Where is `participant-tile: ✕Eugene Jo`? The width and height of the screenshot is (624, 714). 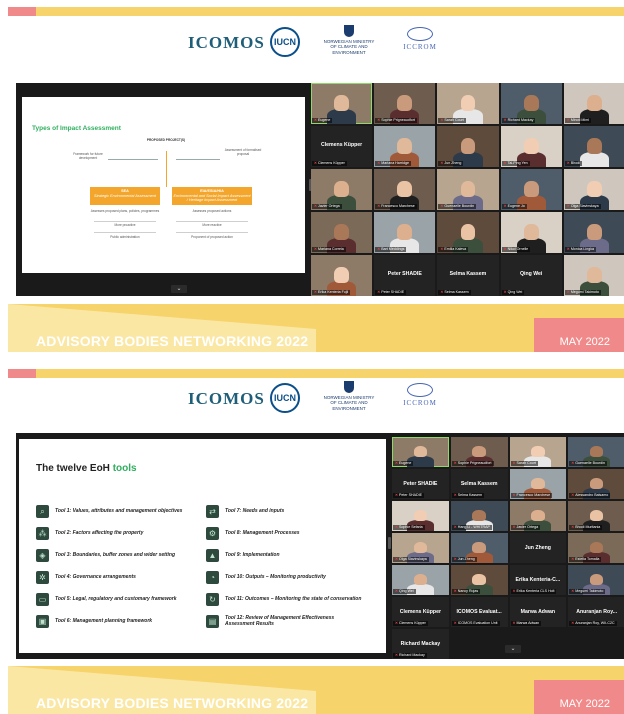 participant-tile: ✕Eugene Jo is located at coordinates (531, 189).